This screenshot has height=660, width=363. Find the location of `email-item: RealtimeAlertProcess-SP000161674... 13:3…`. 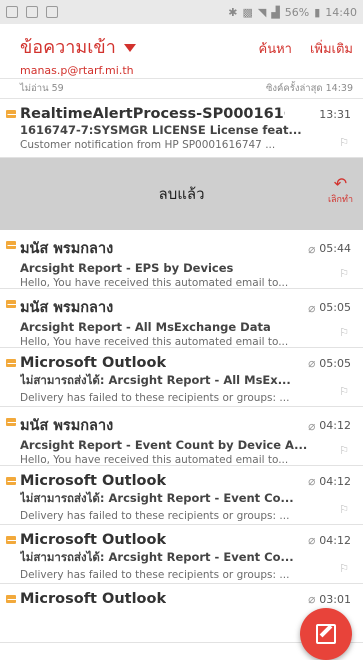

email-item: RealtimeAlertProcess-SP000161674... 13:3… is located at coordinates (181, 128).